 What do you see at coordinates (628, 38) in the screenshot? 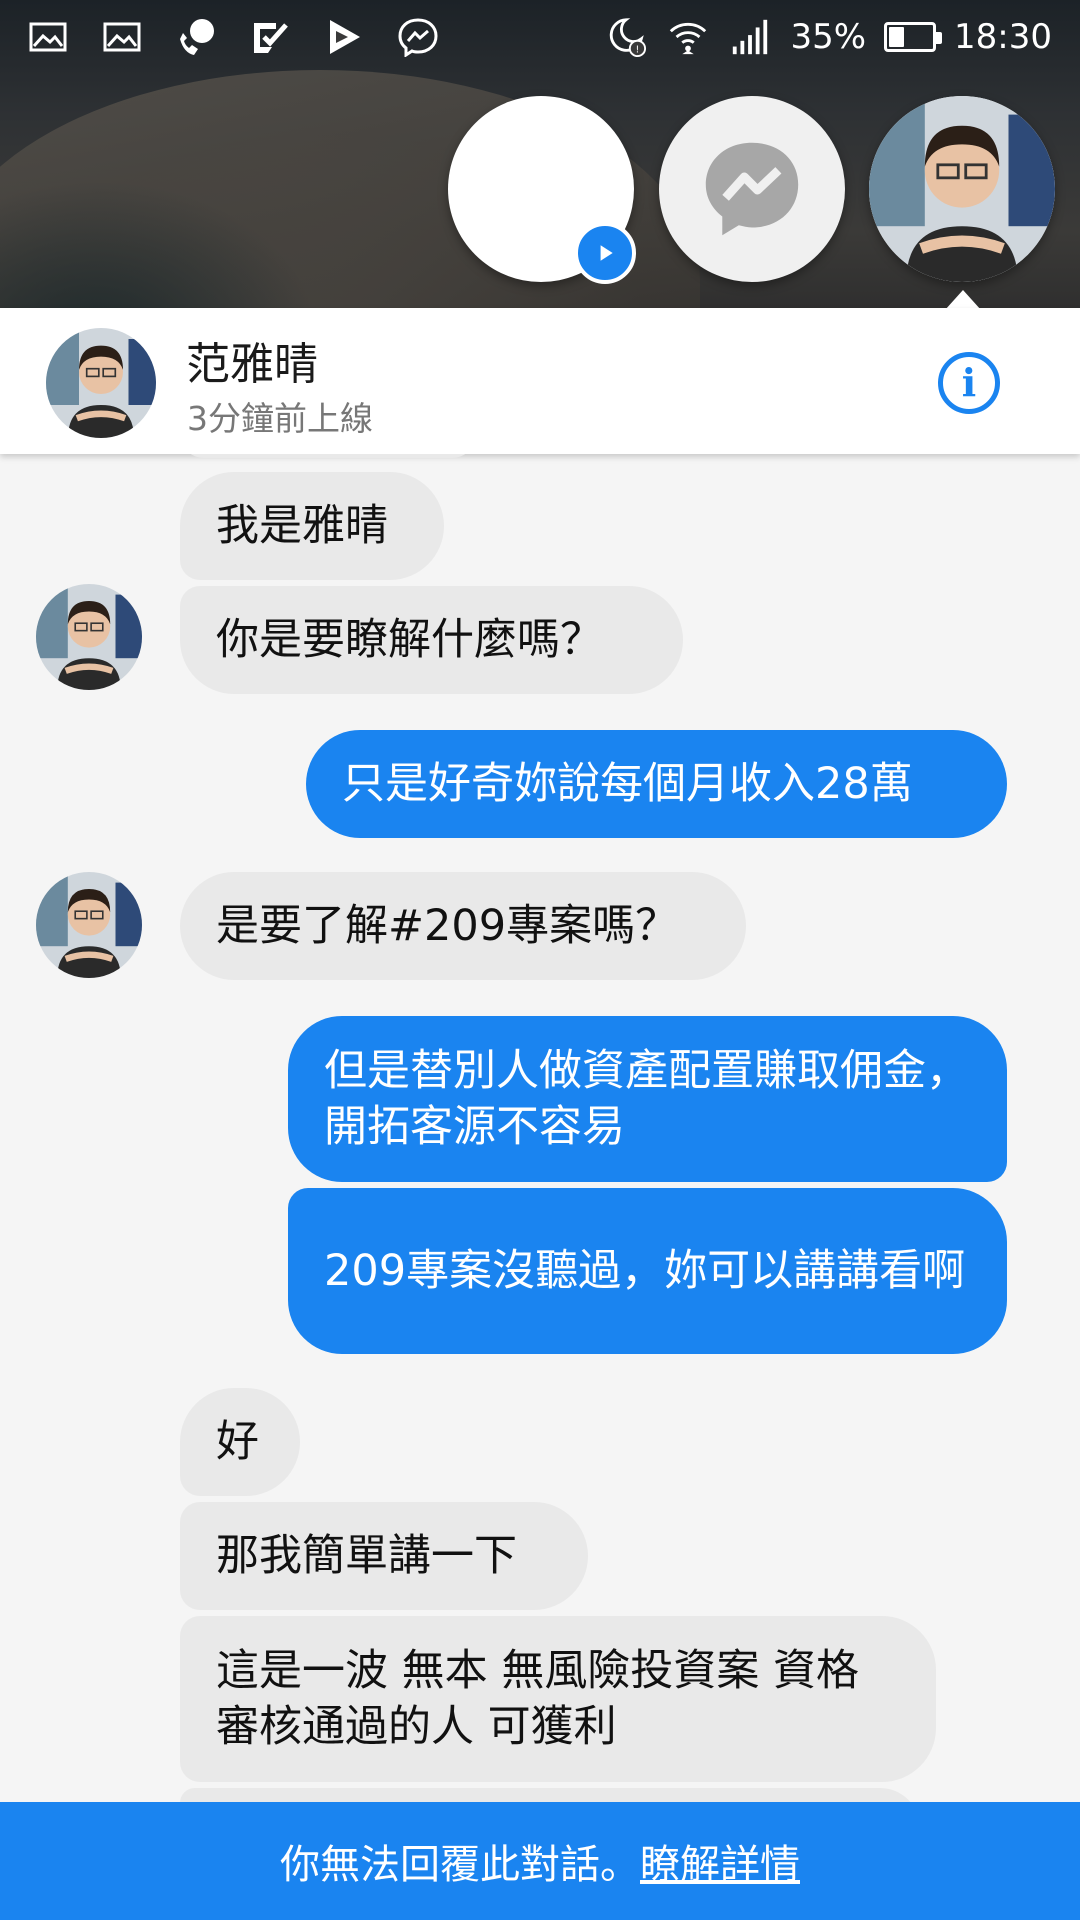
I see `do-not-disturb-icon: !` at bounding box center [628, 38].